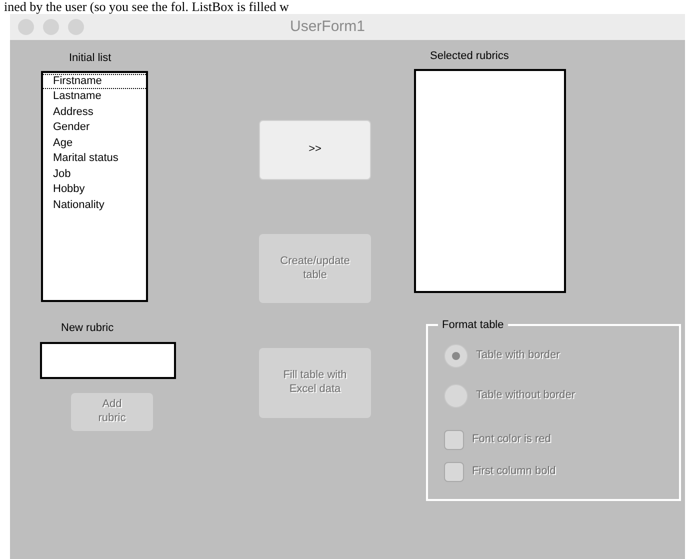  What do you see at coordinates (469, 56) in the screenshot?
I see `list-label: Selected rubrics` at bounding box center [469, 56].